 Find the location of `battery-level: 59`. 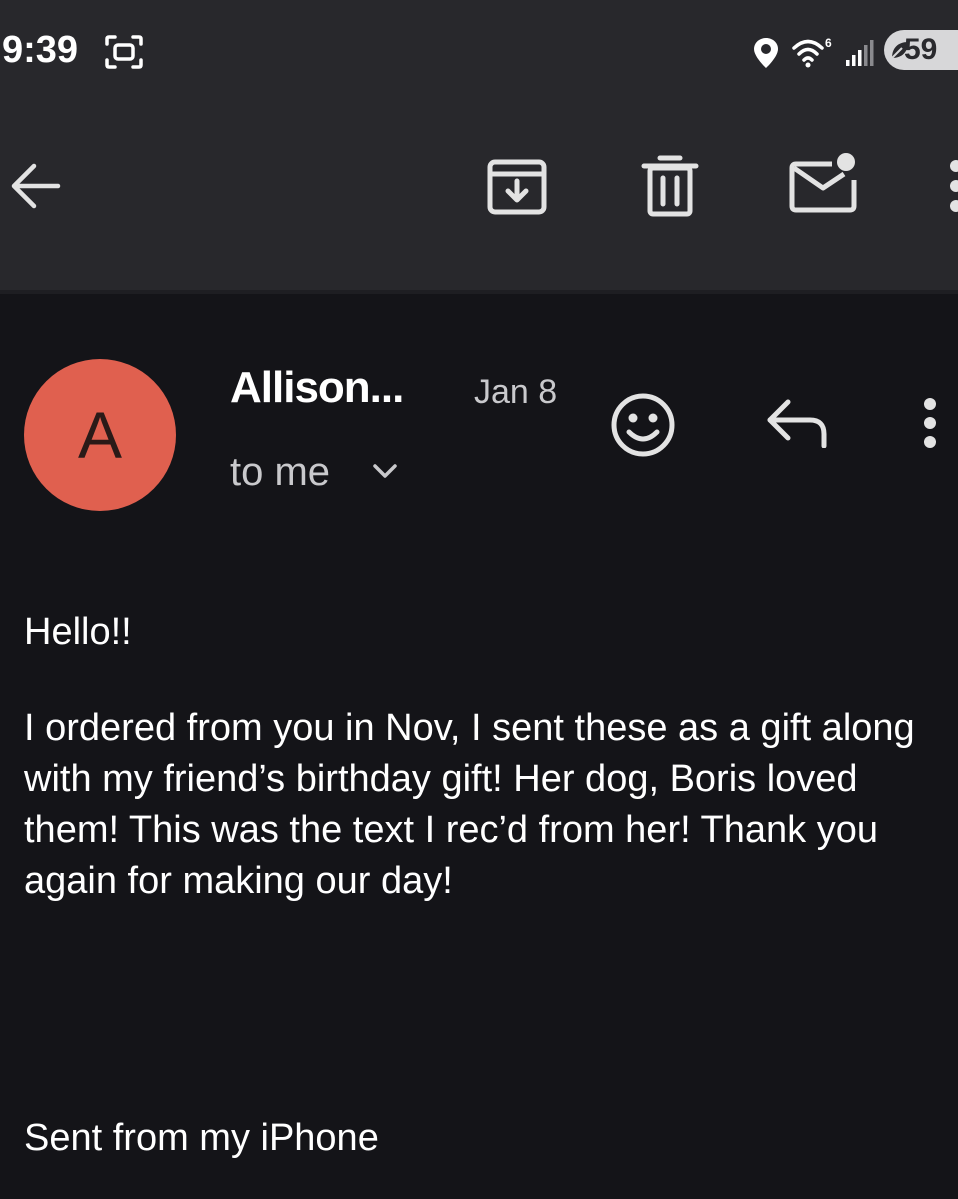

battery-level: 59 is located at coordinates (921, 49).